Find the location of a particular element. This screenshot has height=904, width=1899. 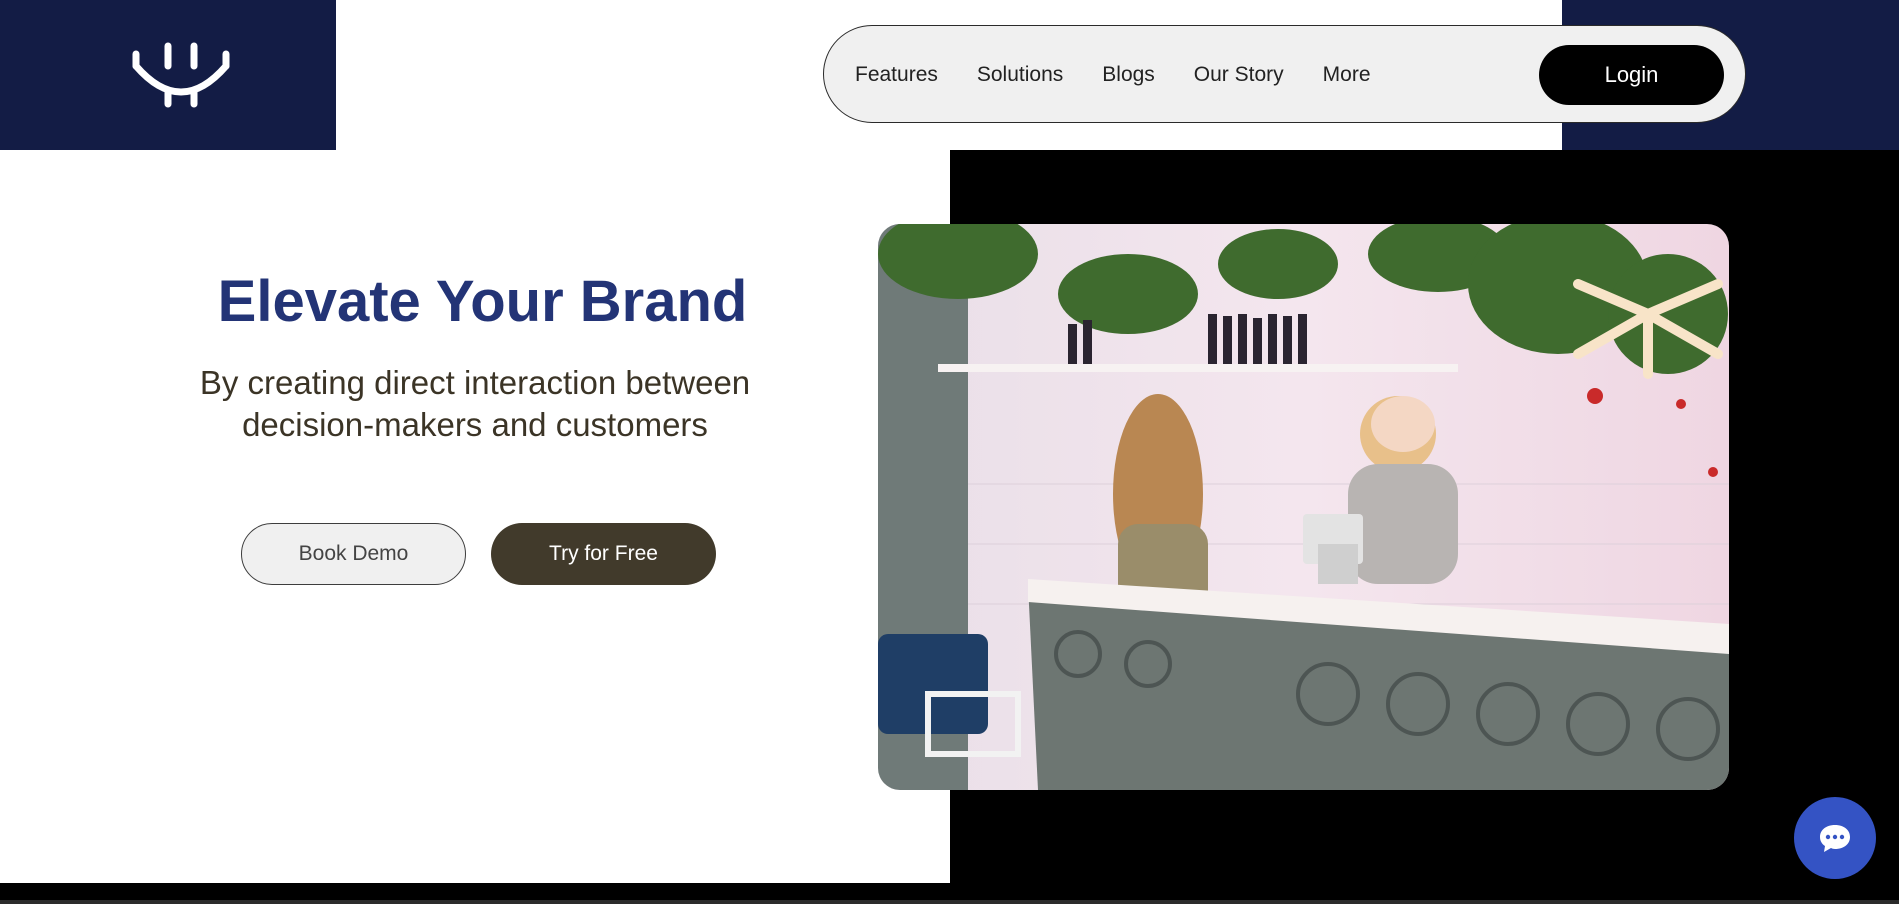

nav-item-features: Features is located at coordinates (896, 75).